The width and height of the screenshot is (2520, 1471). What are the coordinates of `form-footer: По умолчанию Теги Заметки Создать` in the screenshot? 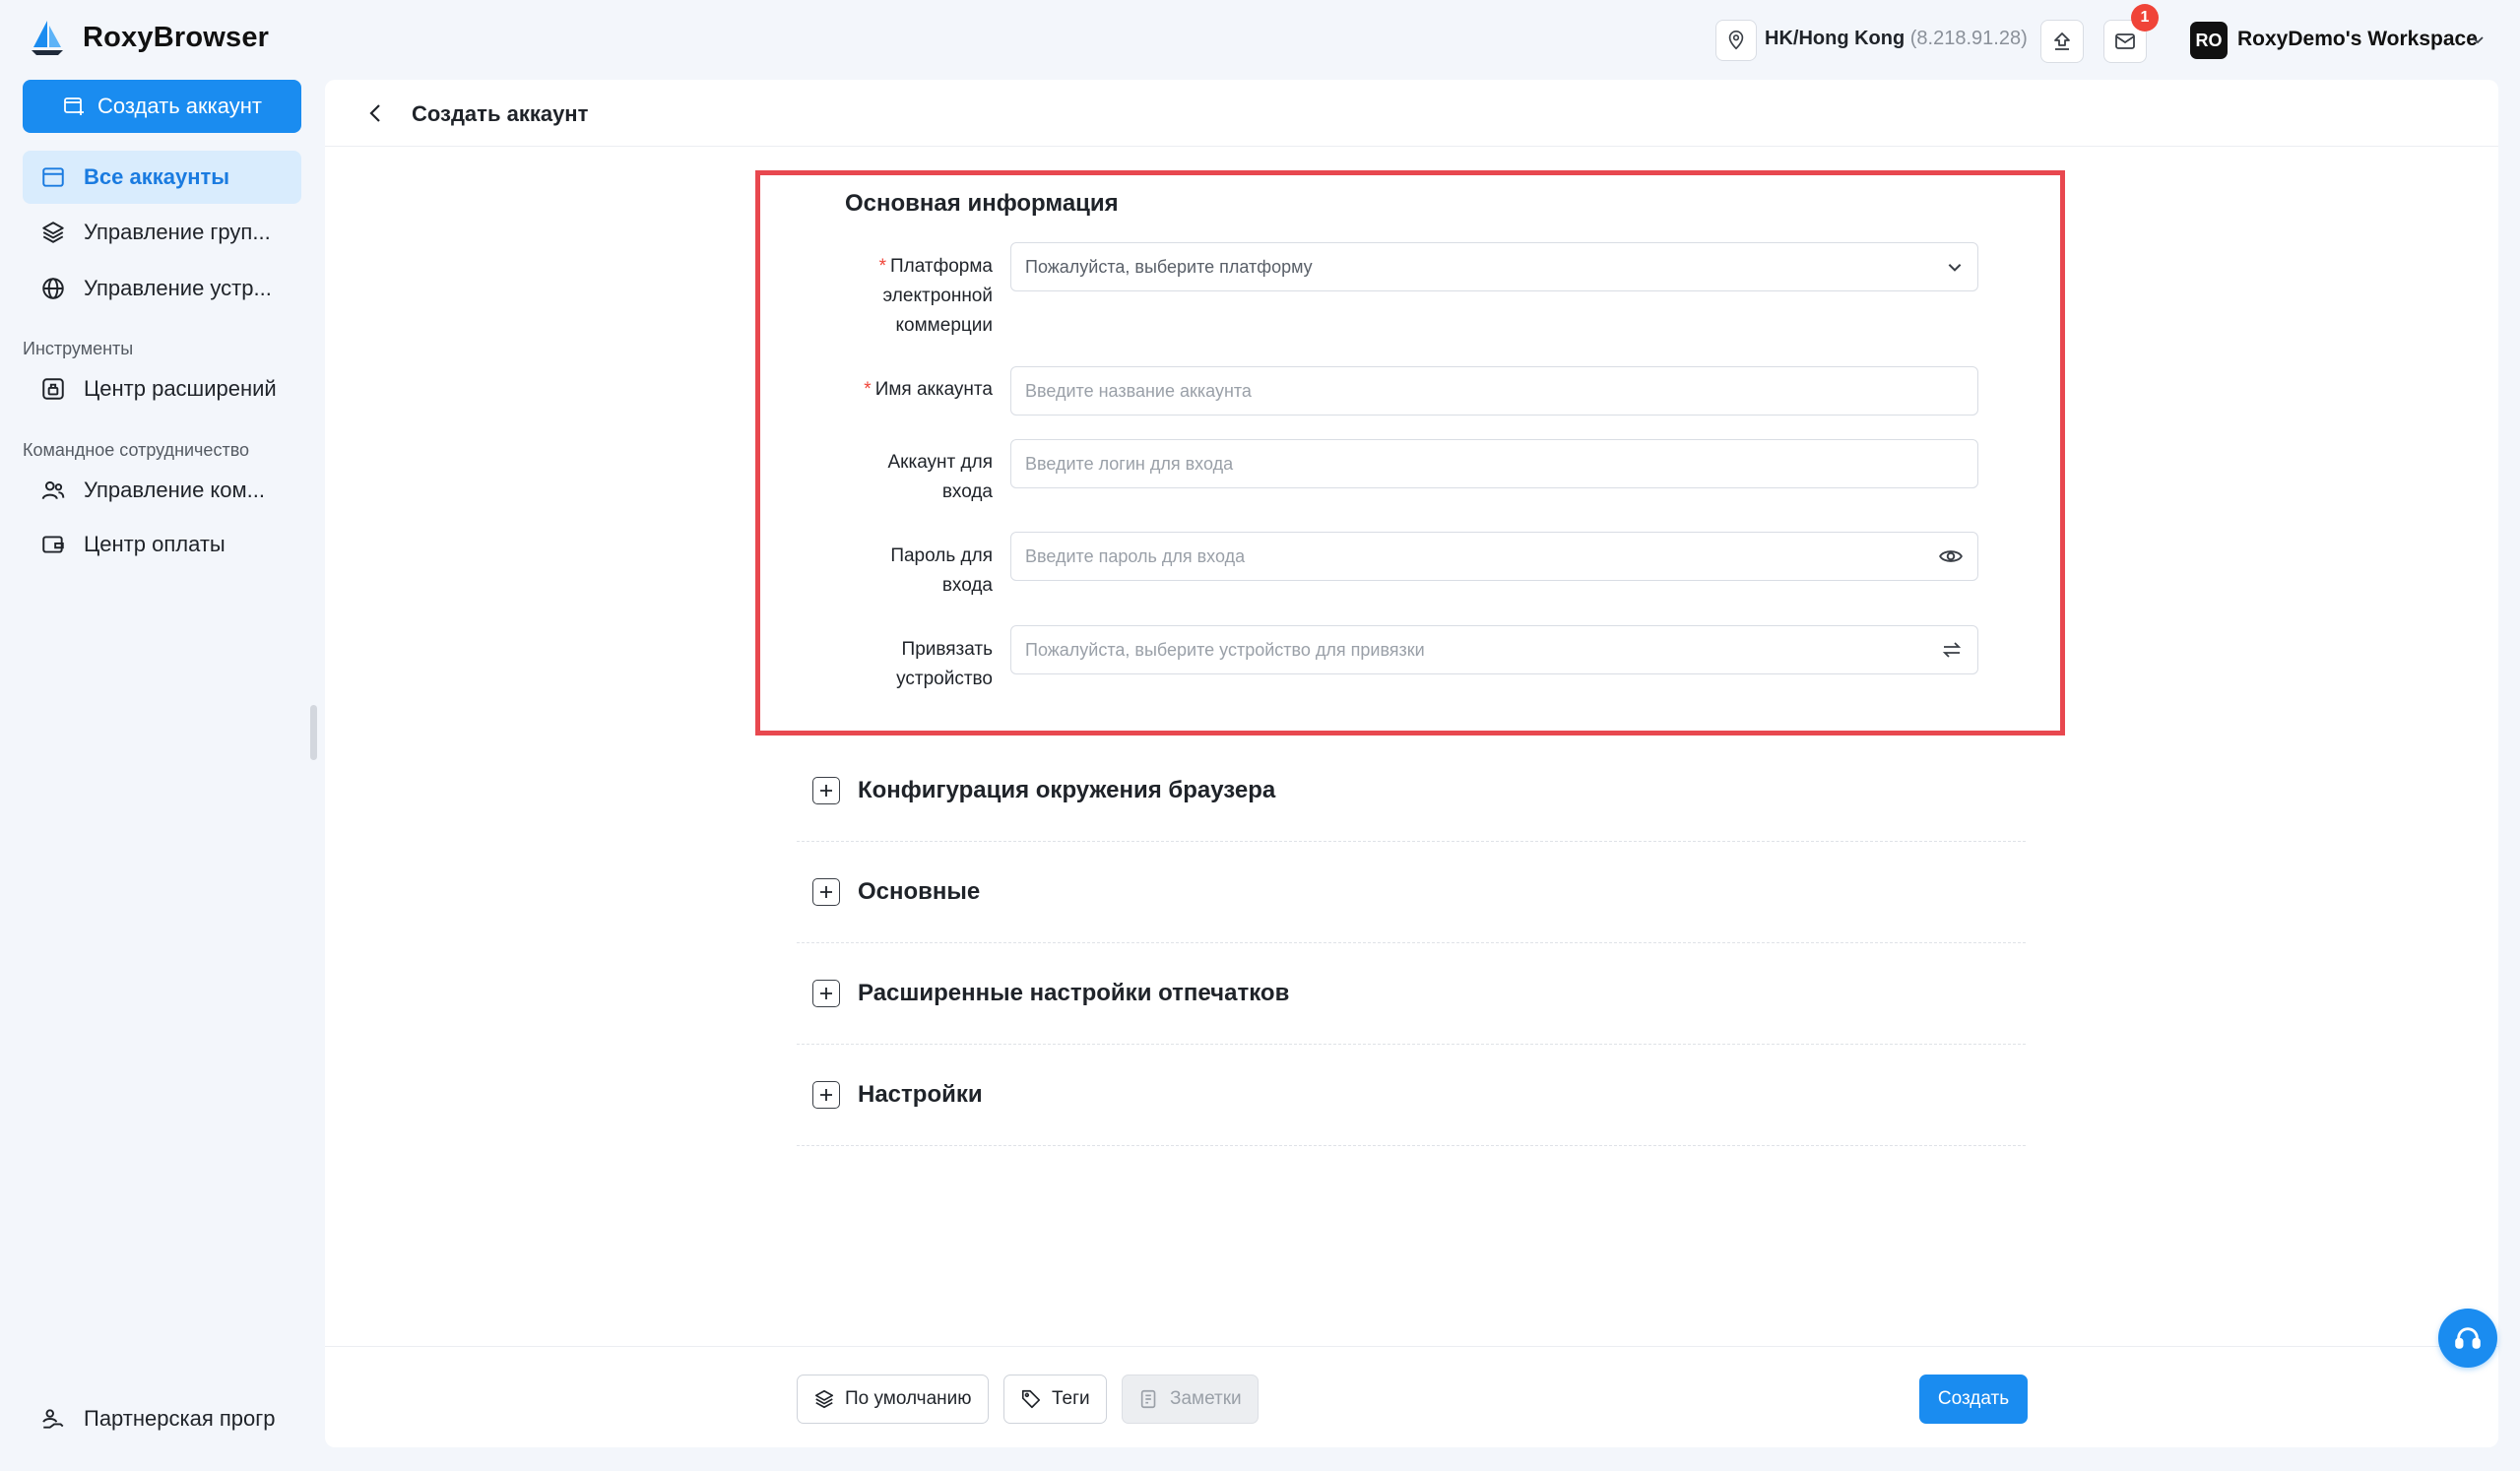 It's located at (1411, 1396).